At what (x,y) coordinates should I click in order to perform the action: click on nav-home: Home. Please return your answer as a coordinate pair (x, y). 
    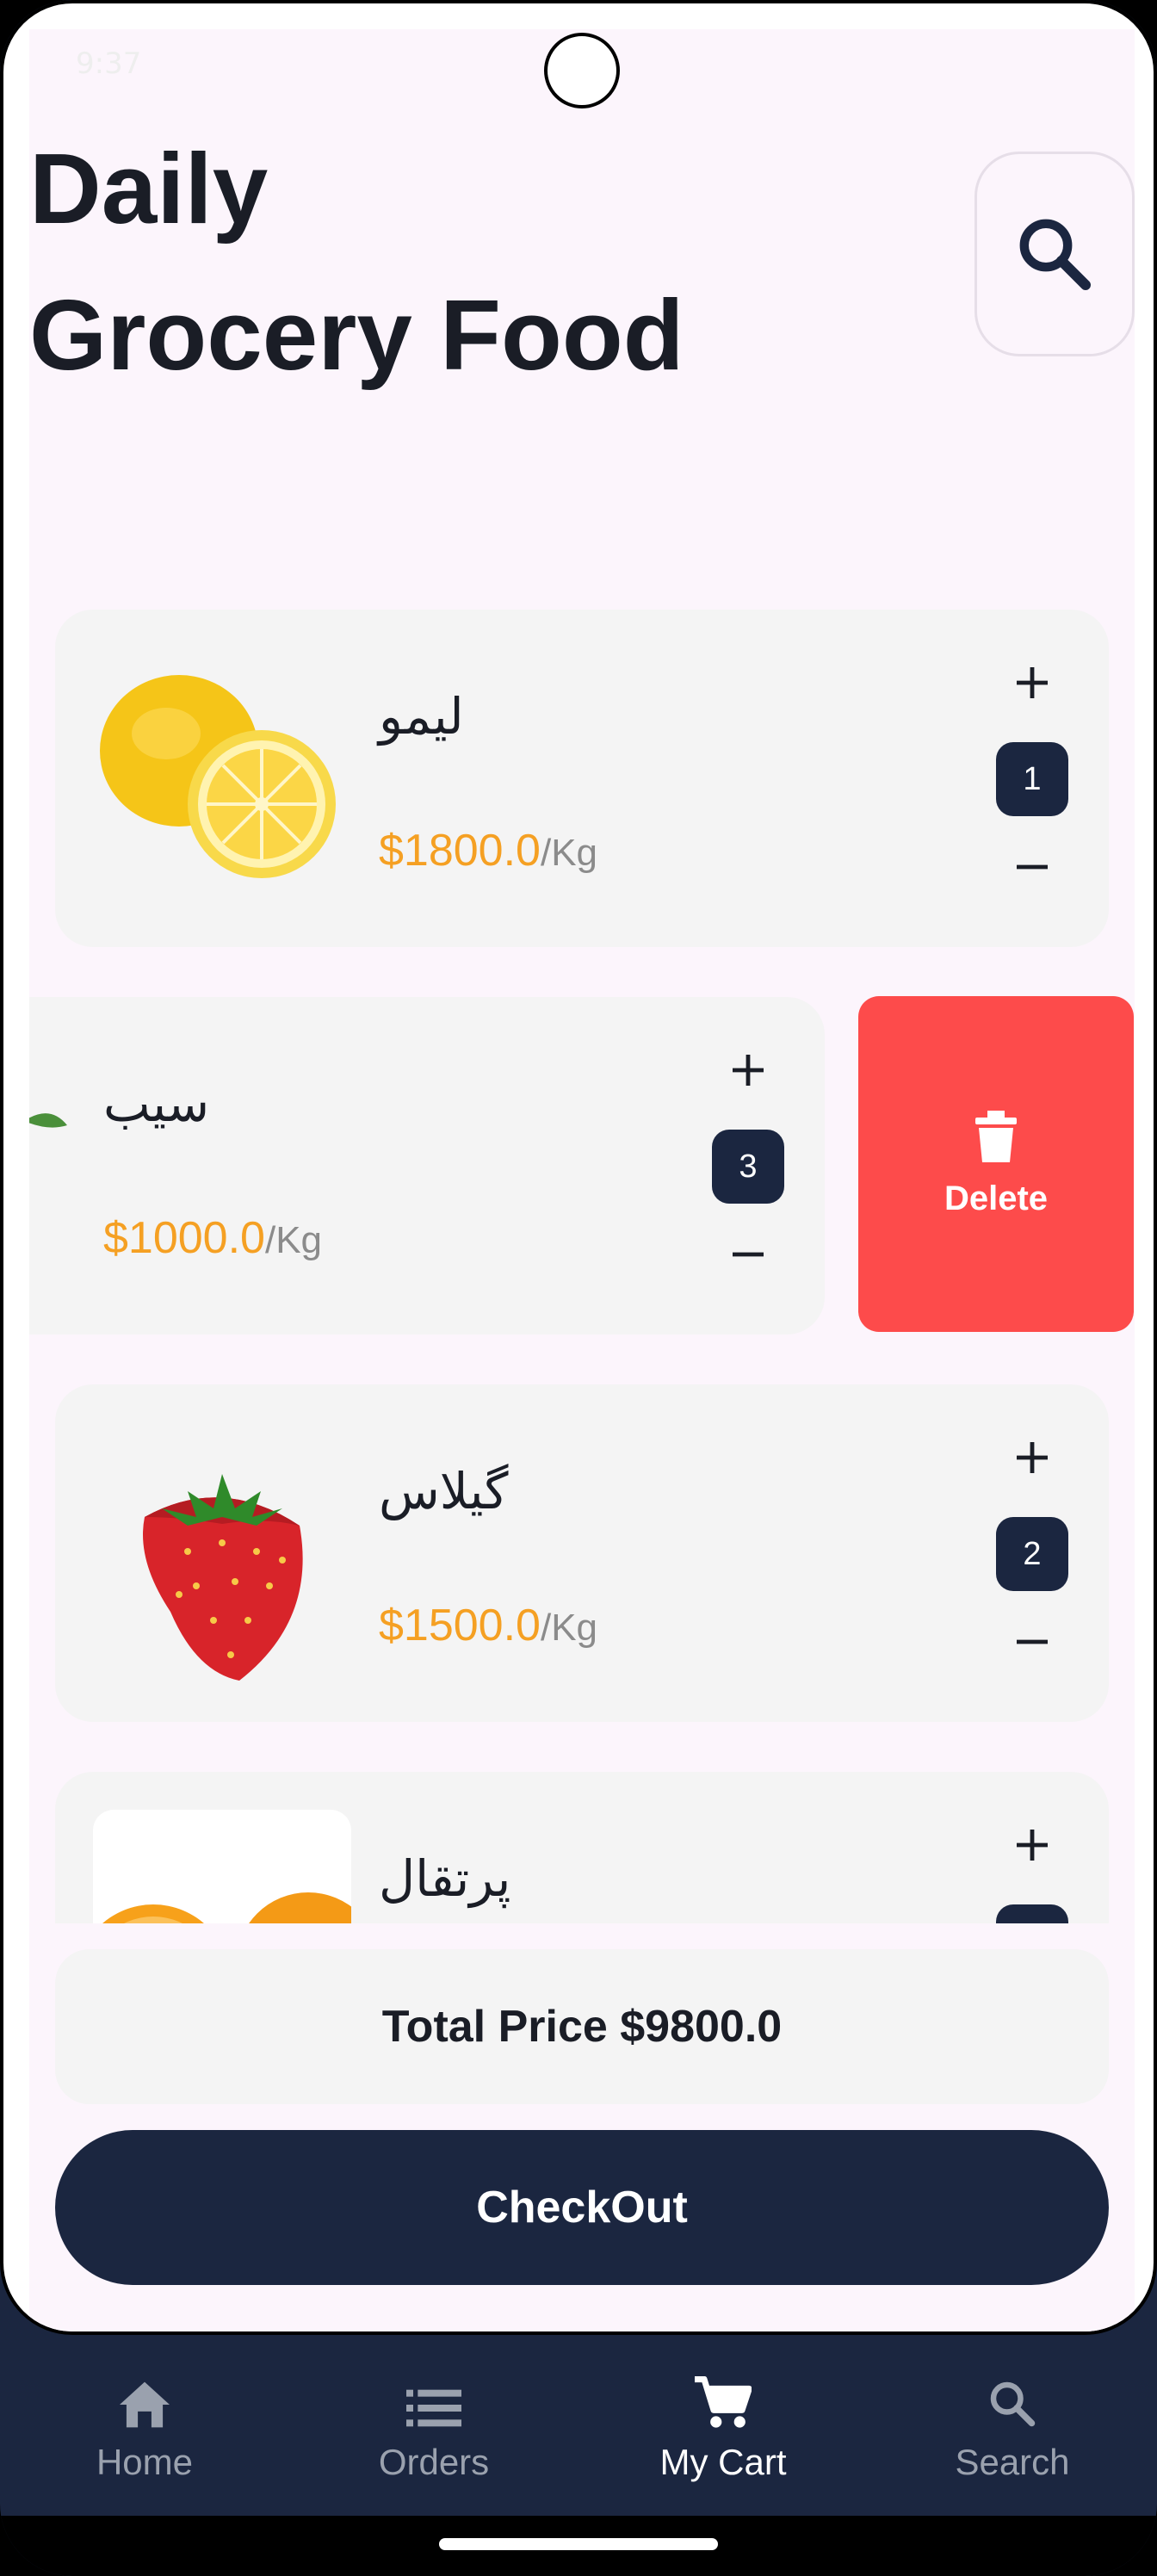
    Looking at the image, I should click on (145, 2426).